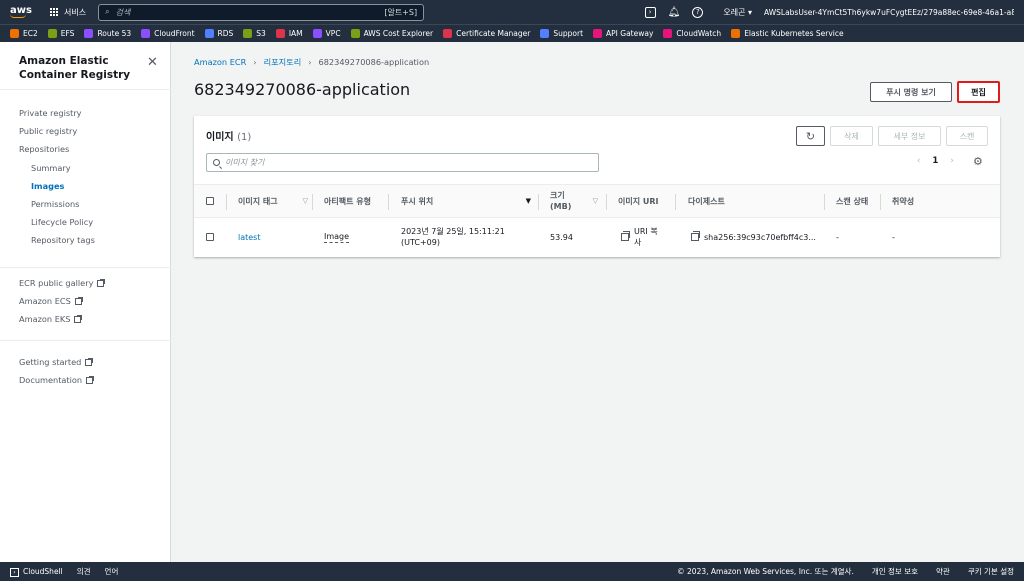  I want to click on page-number: 1, so click(935, 161).